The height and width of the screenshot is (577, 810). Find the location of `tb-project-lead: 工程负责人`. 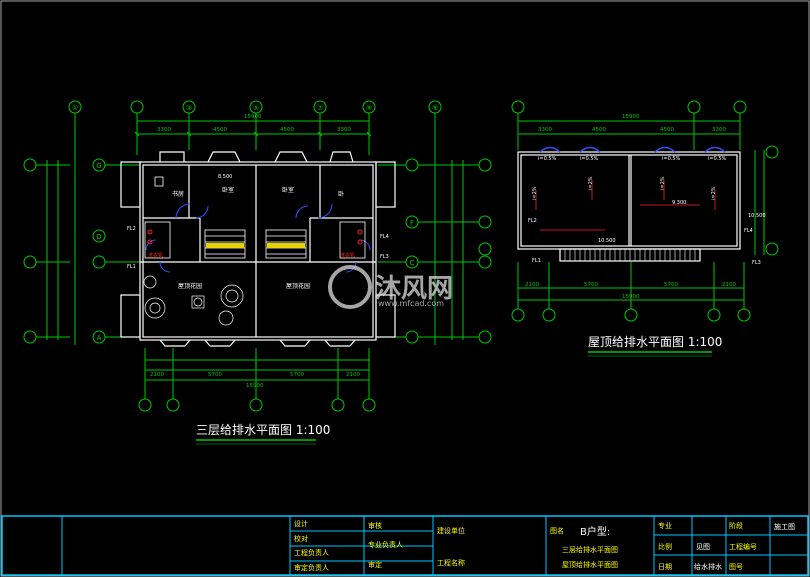

tb-project-lead: 工程负责人 is located at coordinates (311, 553).